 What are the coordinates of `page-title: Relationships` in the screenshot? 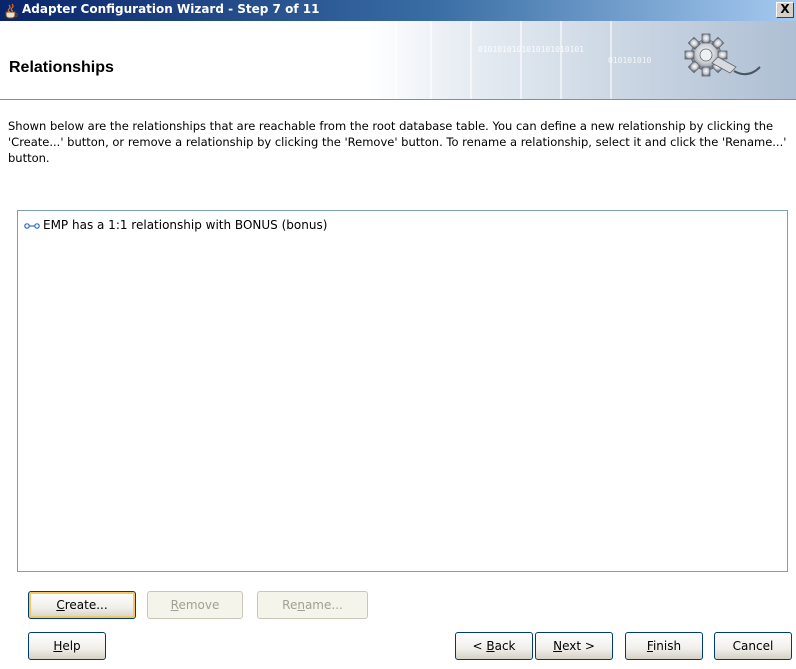 It's located at (61, 67).